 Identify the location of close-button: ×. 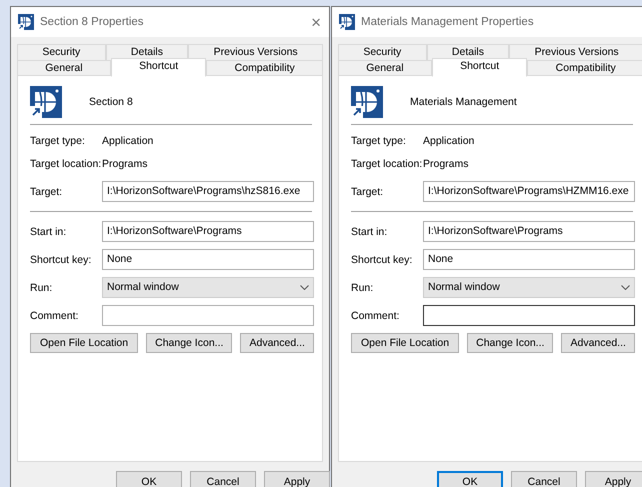
(316, 22).